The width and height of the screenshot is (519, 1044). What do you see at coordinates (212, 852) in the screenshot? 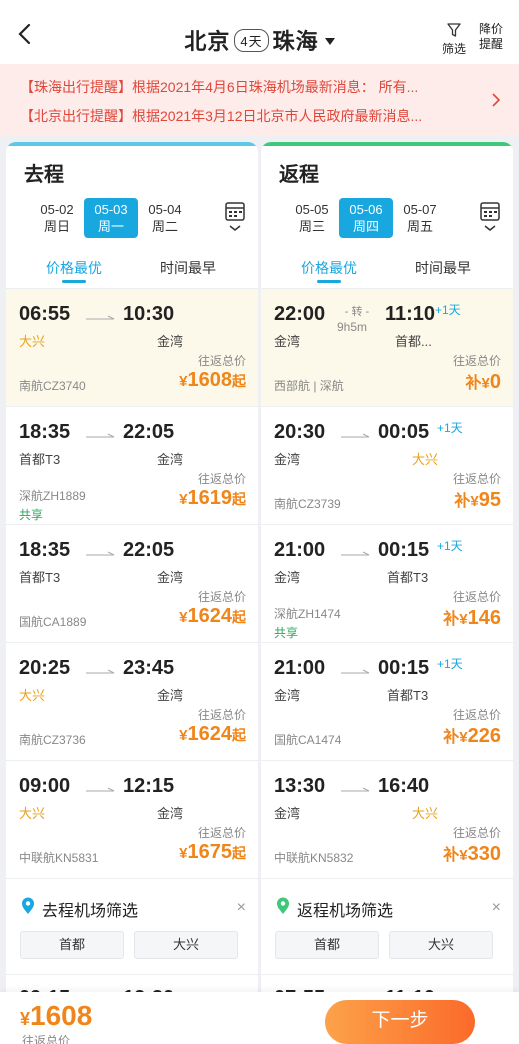
I see `flight-price: ¥1675起` at bounding box center [212, 852].